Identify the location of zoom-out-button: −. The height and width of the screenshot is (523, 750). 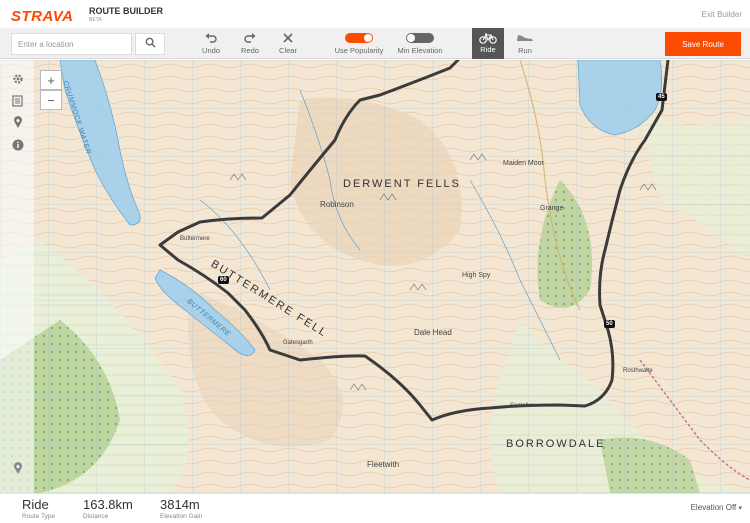
(51, 100).